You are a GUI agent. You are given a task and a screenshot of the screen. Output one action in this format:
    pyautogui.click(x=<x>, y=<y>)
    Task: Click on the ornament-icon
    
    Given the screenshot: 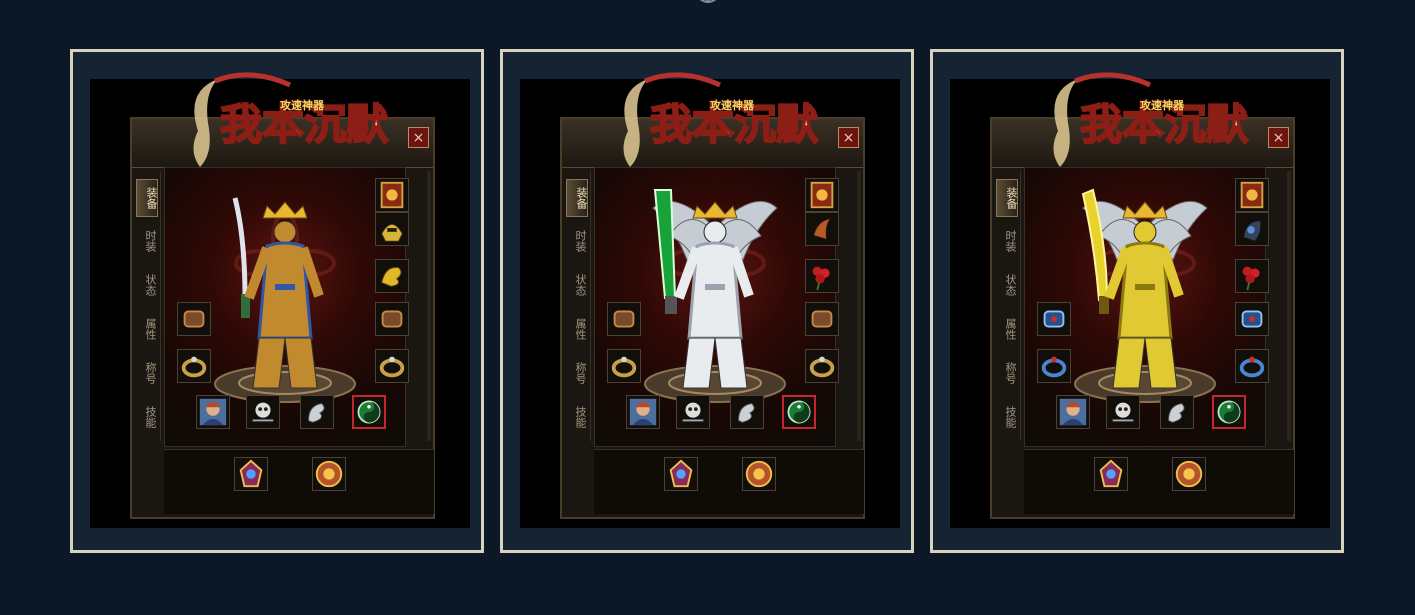 What is the action you would take?
    pyautogui.click(x=708, y=1)
    